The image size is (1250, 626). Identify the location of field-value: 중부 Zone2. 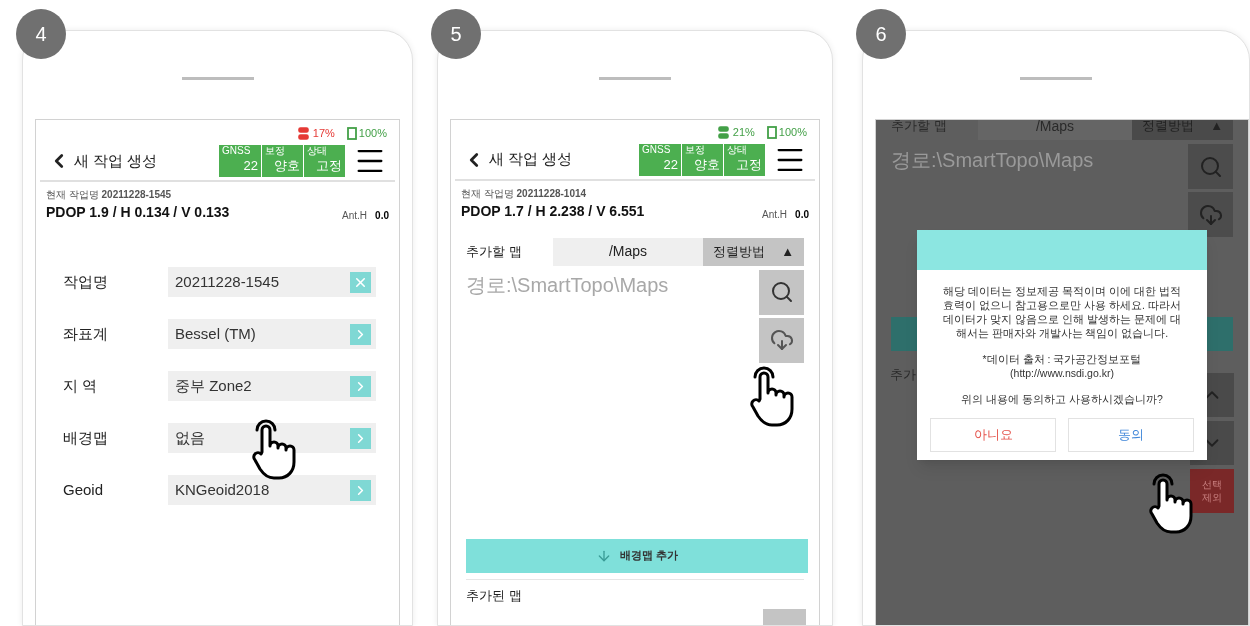
(213, 385).